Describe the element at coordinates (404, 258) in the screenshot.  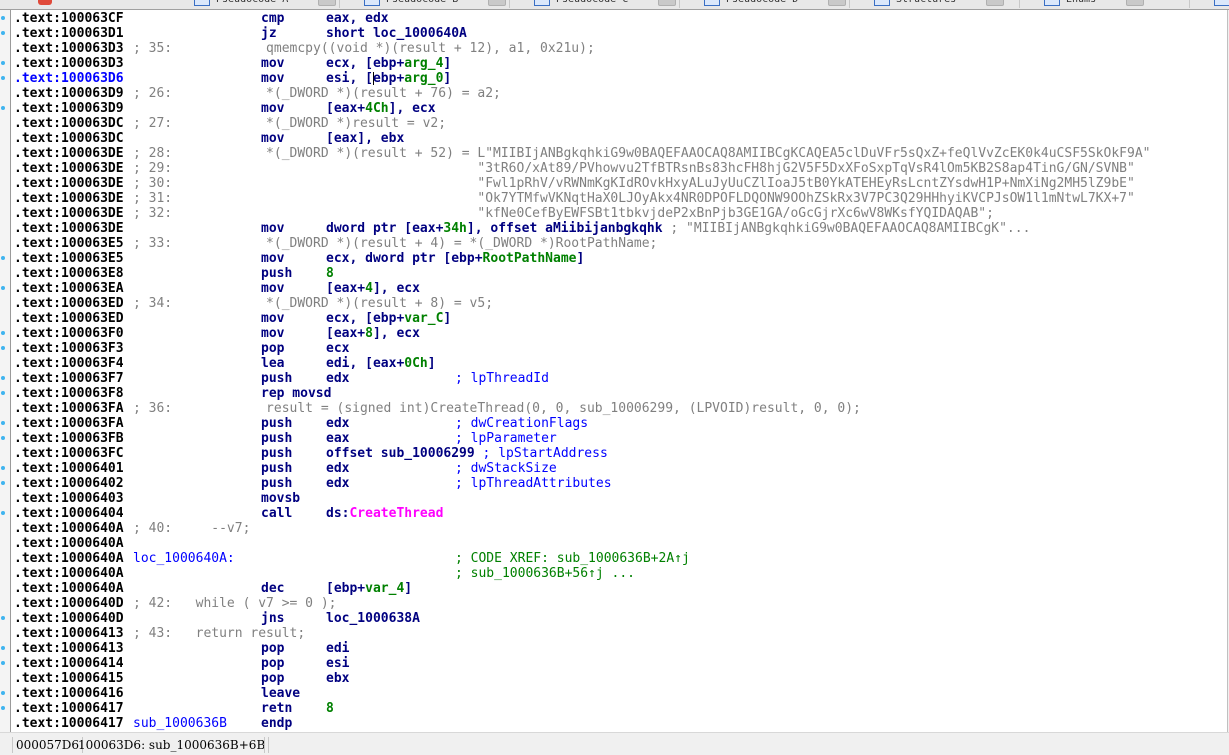
I see `operand-token: ecx, dword ptr [ebp+` at that location.